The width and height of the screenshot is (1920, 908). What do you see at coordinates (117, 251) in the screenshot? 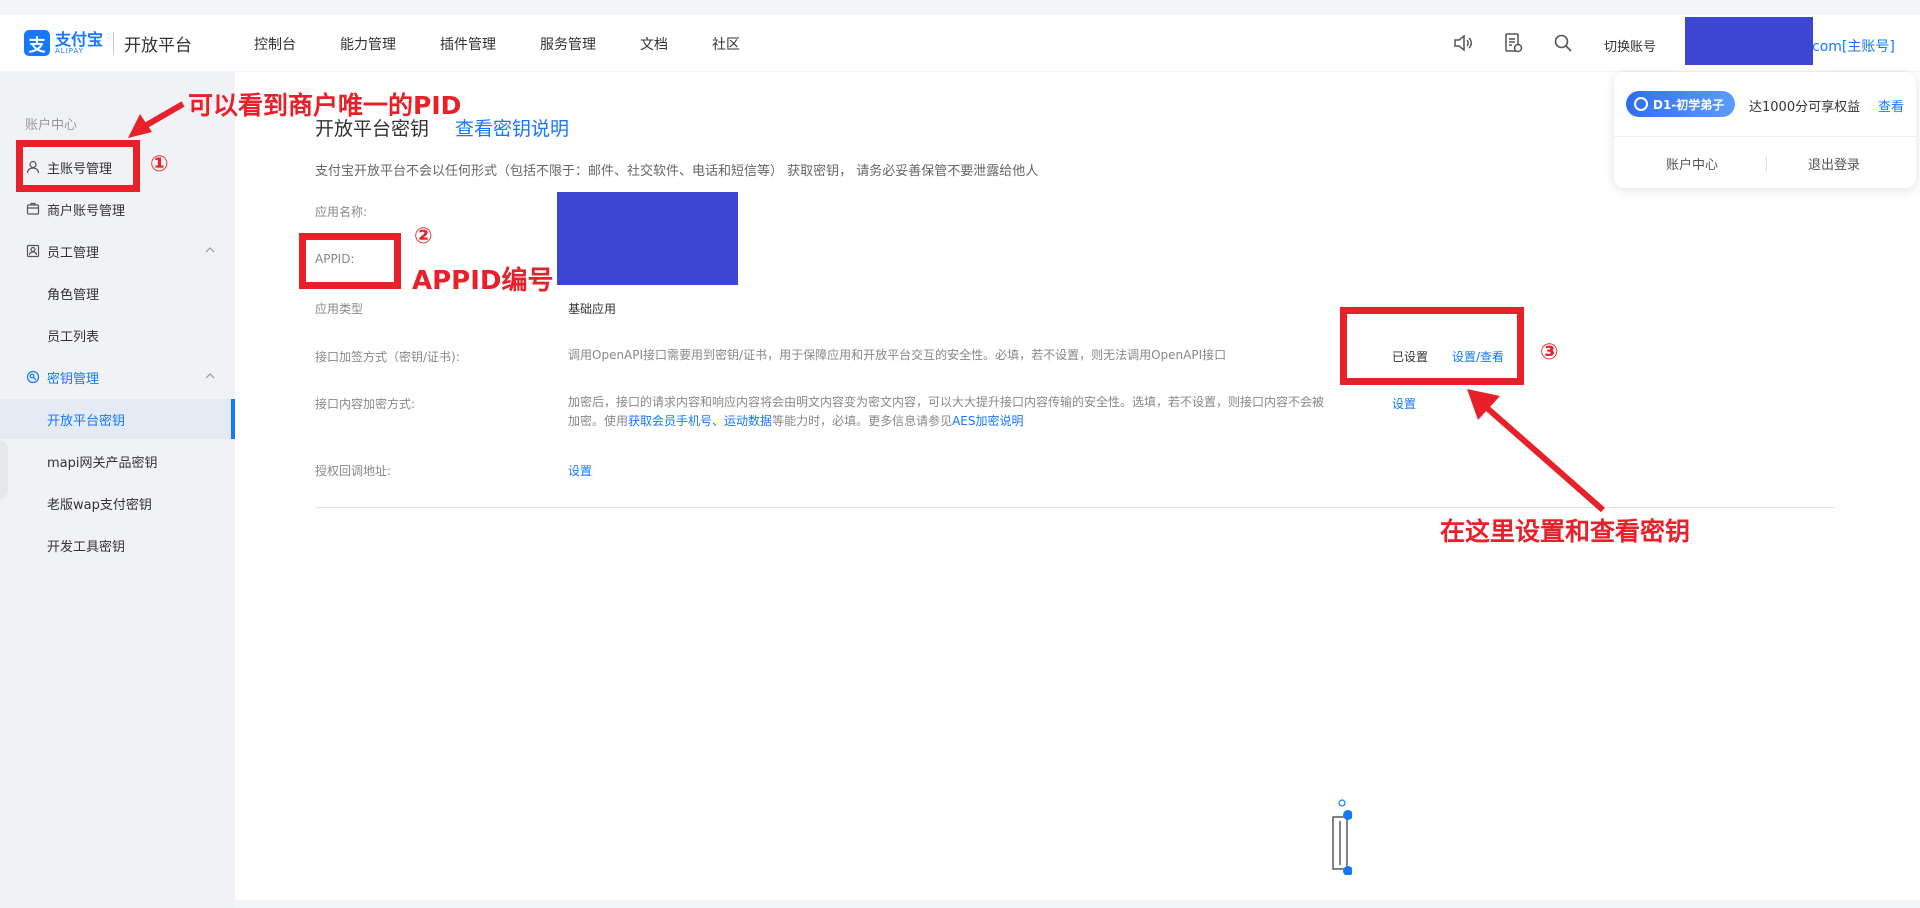
I see `sidebar-item-staff: 员工管理` at bounding box center [117, 251].